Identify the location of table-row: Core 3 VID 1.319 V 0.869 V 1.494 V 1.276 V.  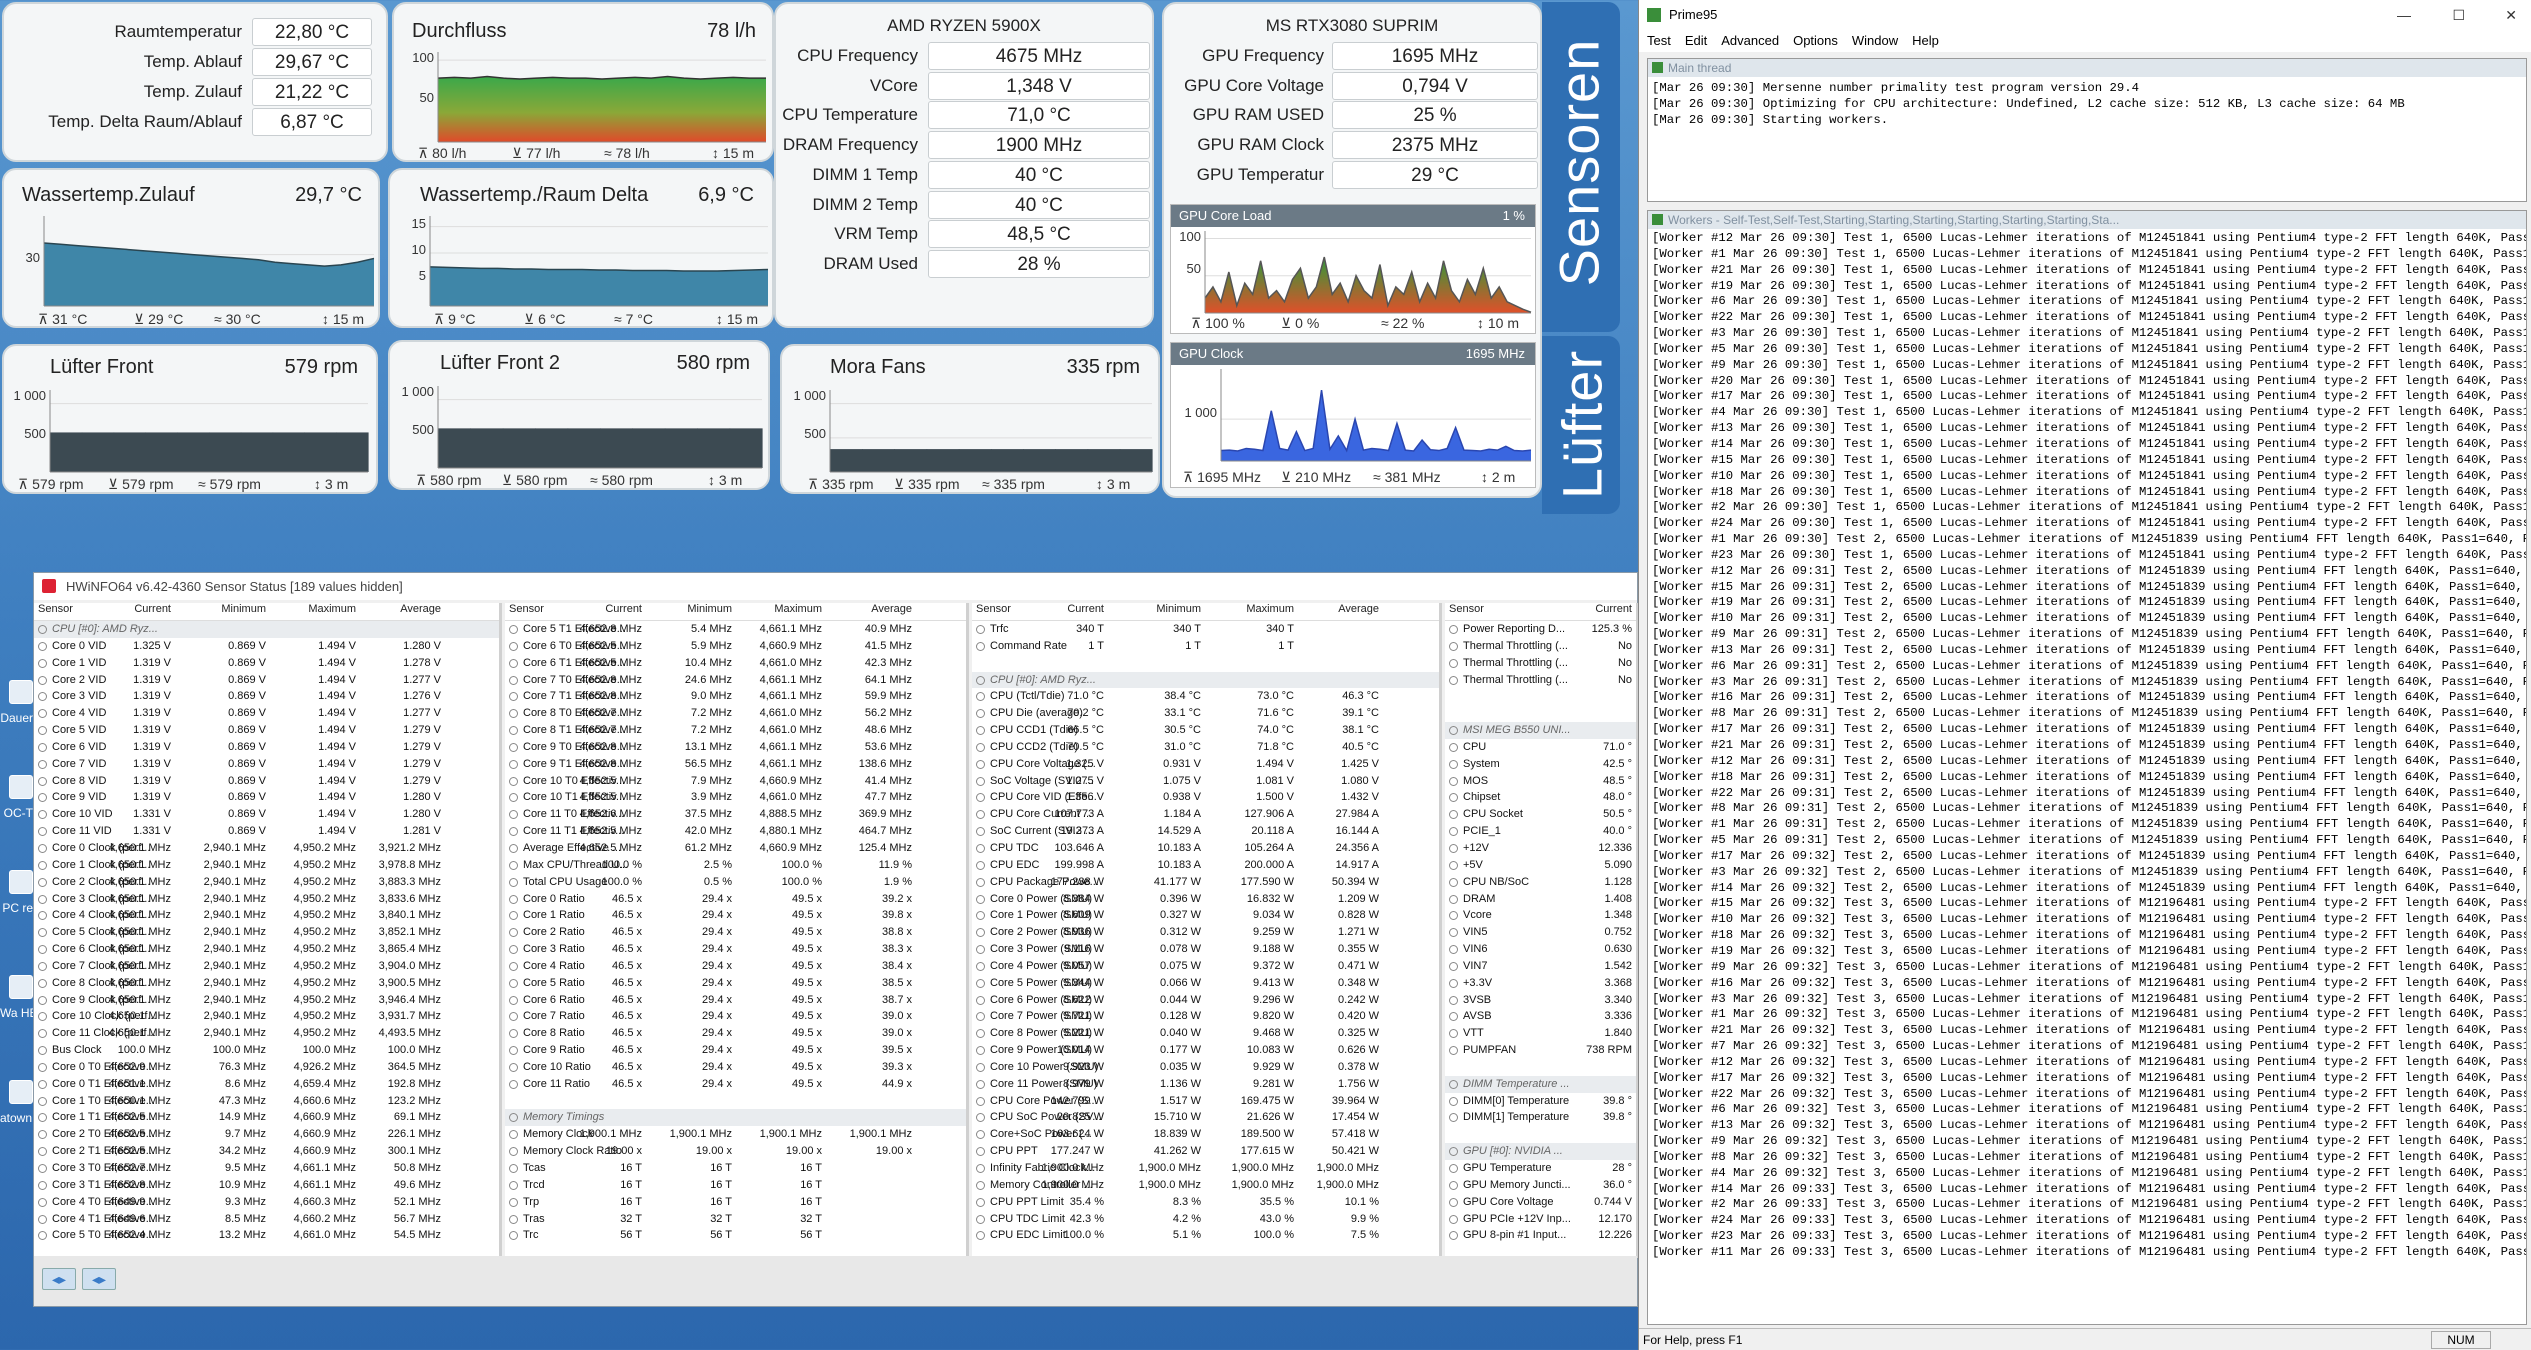
(266, 696).